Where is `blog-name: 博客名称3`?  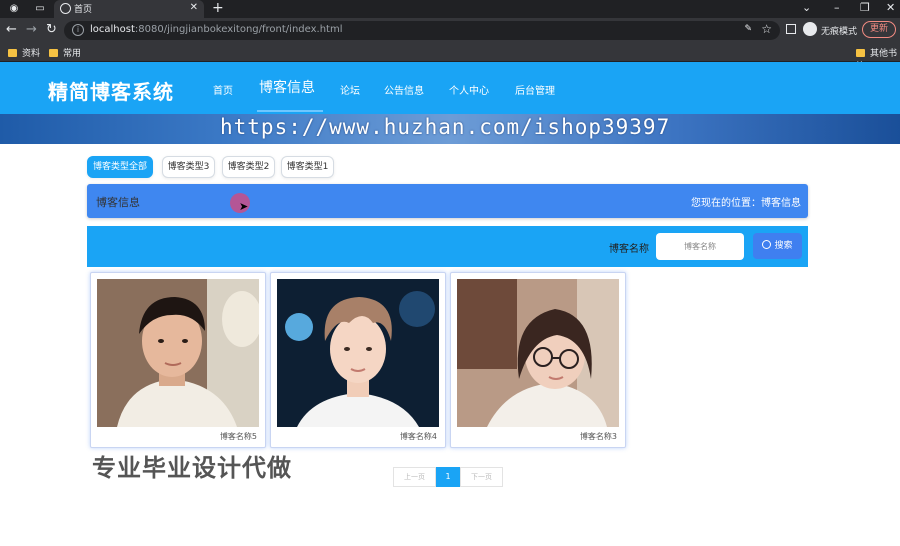 blog-name: 博客名称3 is located at coordinates (598, 436).